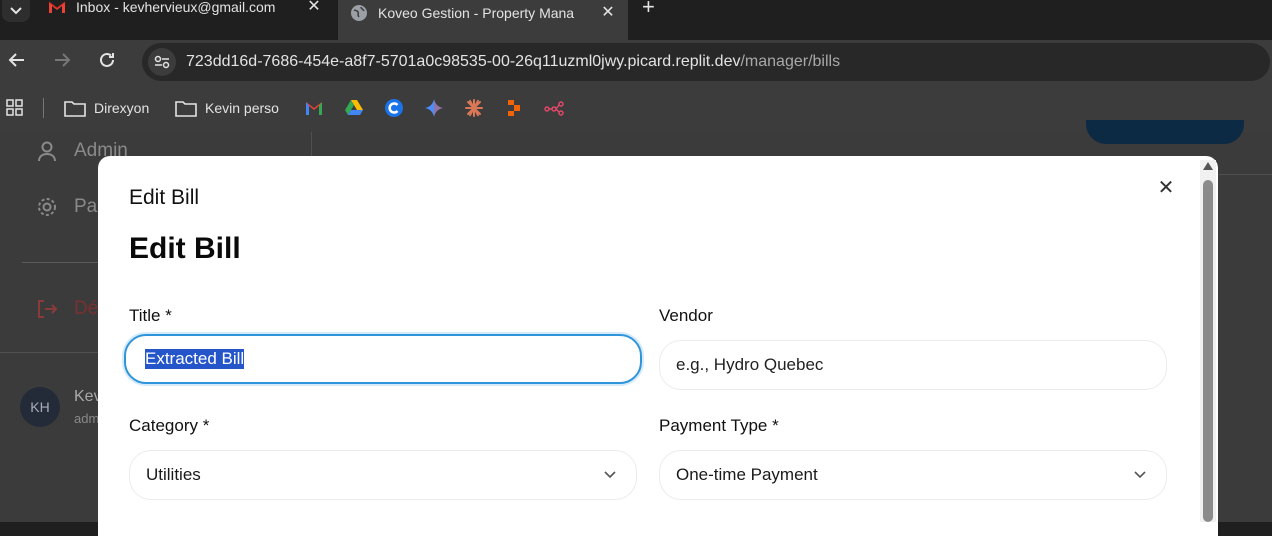  I want to click on payment-type-label: Payment Type *, so click(719, 425).